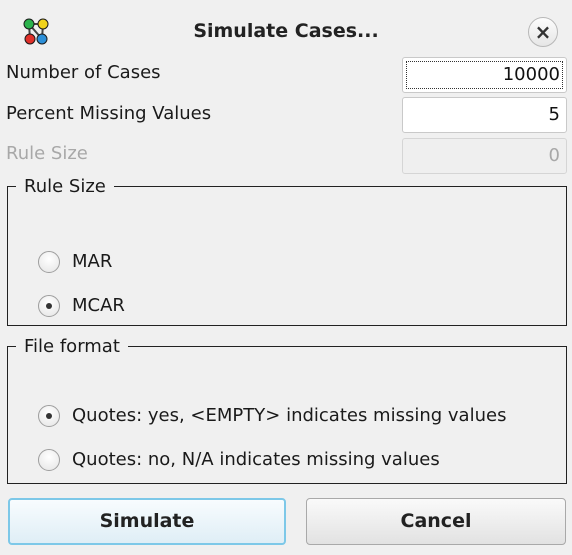  Describe the element at coordinates (65, 186) in the screenshot. I see `rule-size-group-title: Rule Size` at that location.